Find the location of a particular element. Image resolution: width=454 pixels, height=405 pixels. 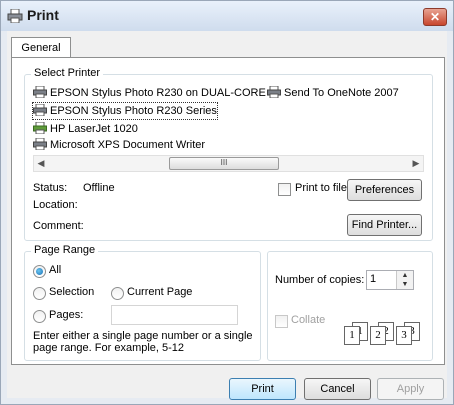

copies-value: 1 is located at coordinates (373, 279).